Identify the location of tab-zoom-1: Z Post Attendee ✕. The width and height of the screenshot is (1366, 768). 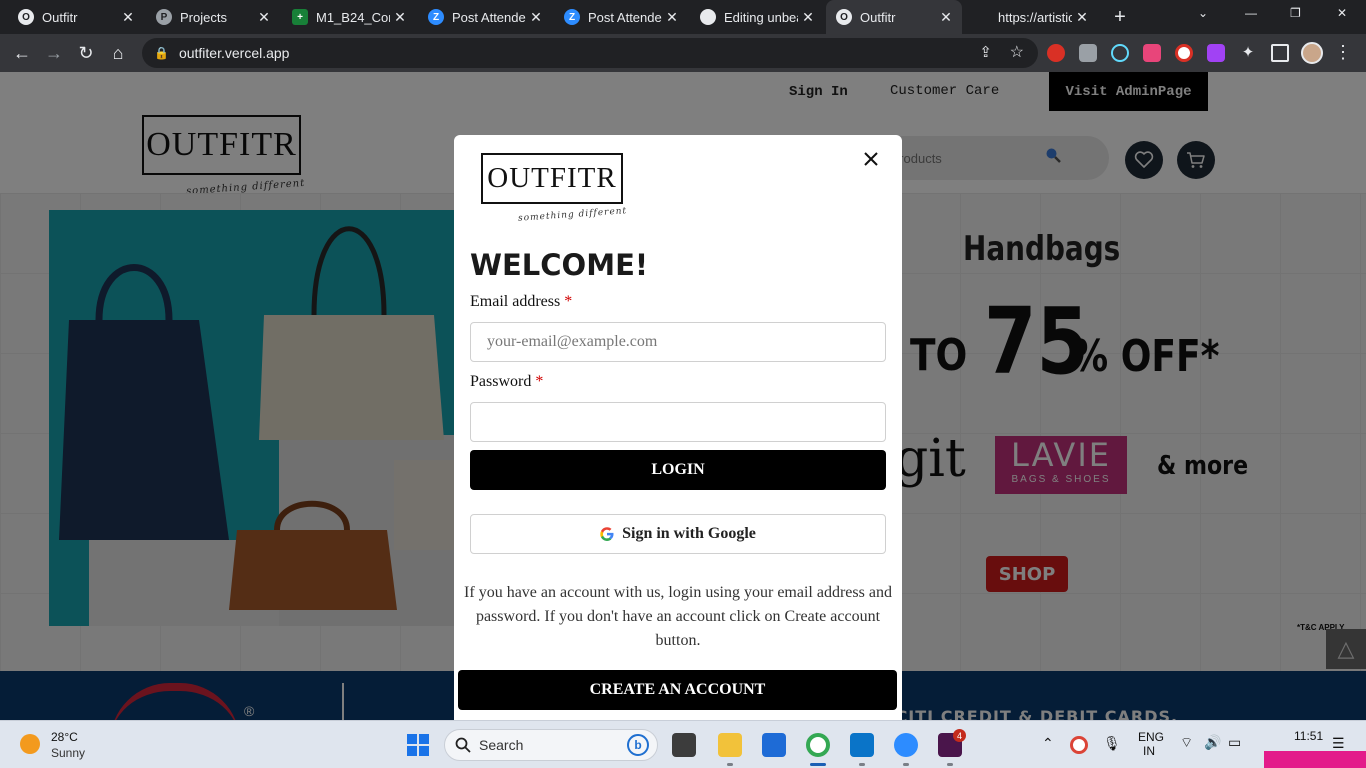
(485, 17).